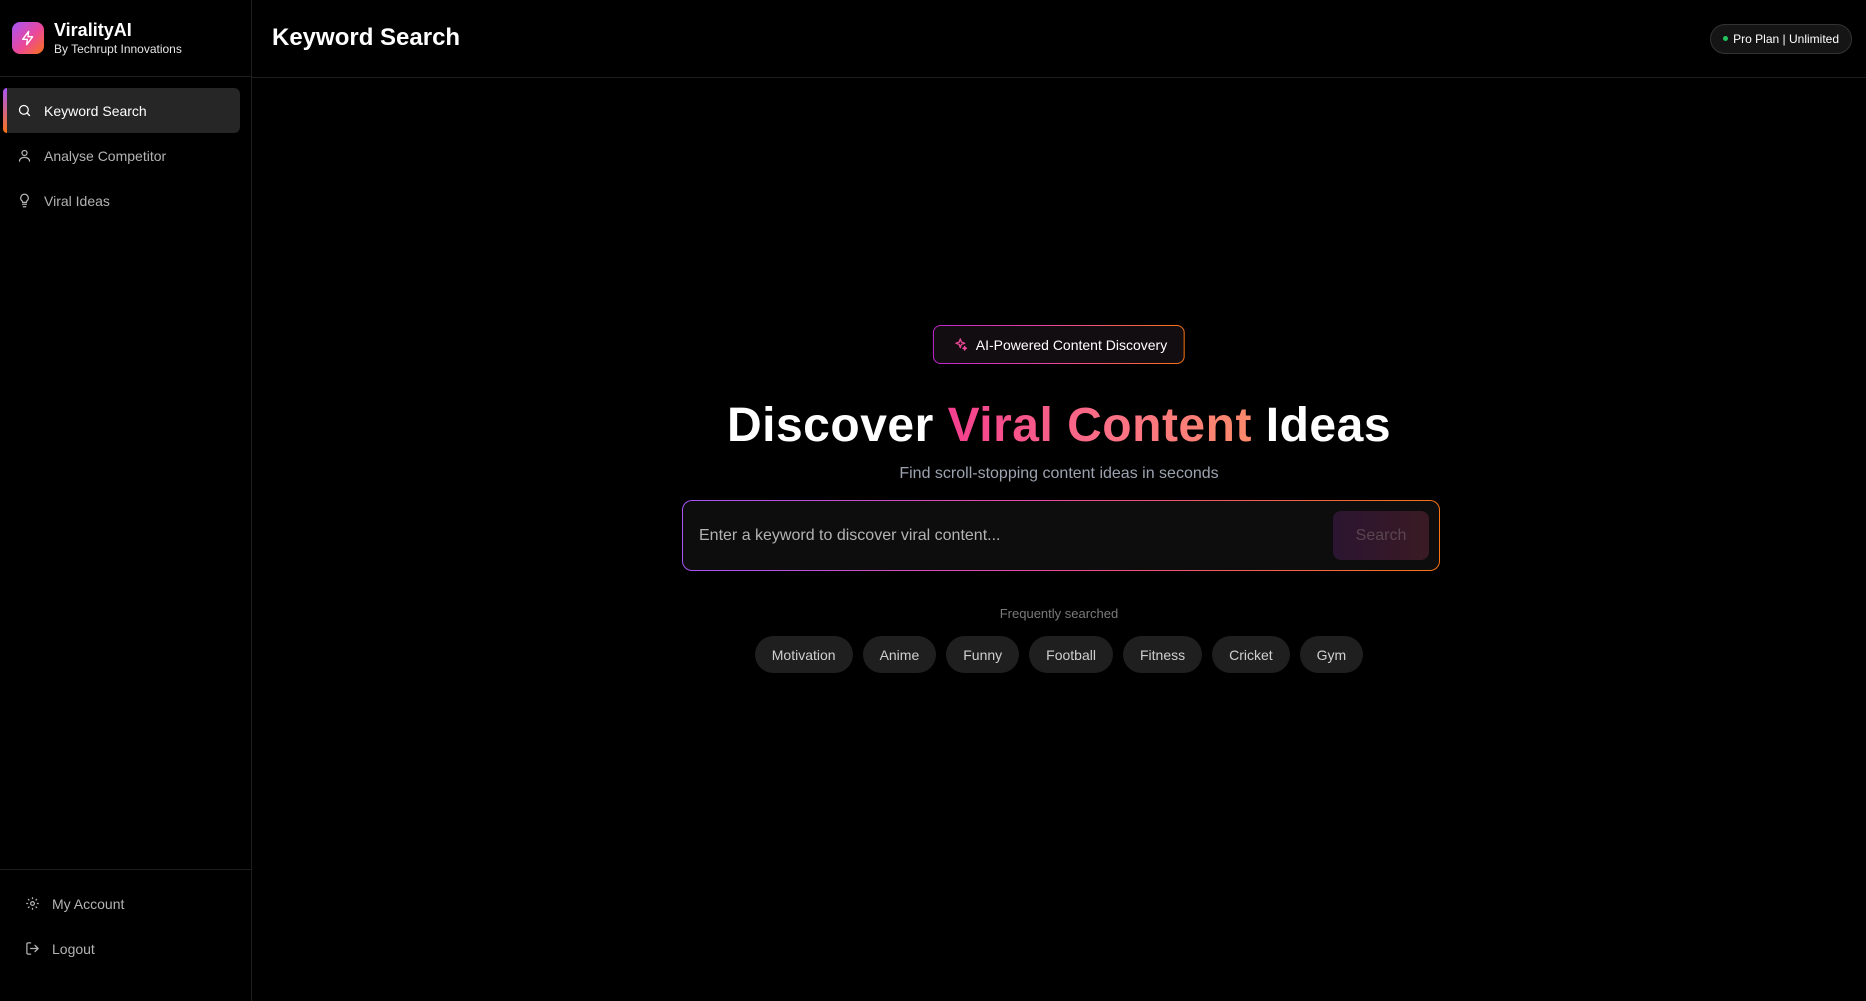 The height and width of the screenshot is (1001, 1866). Describe the element at coordinates (32, 904) in the screenshot. I see `gear-icon` at that location.